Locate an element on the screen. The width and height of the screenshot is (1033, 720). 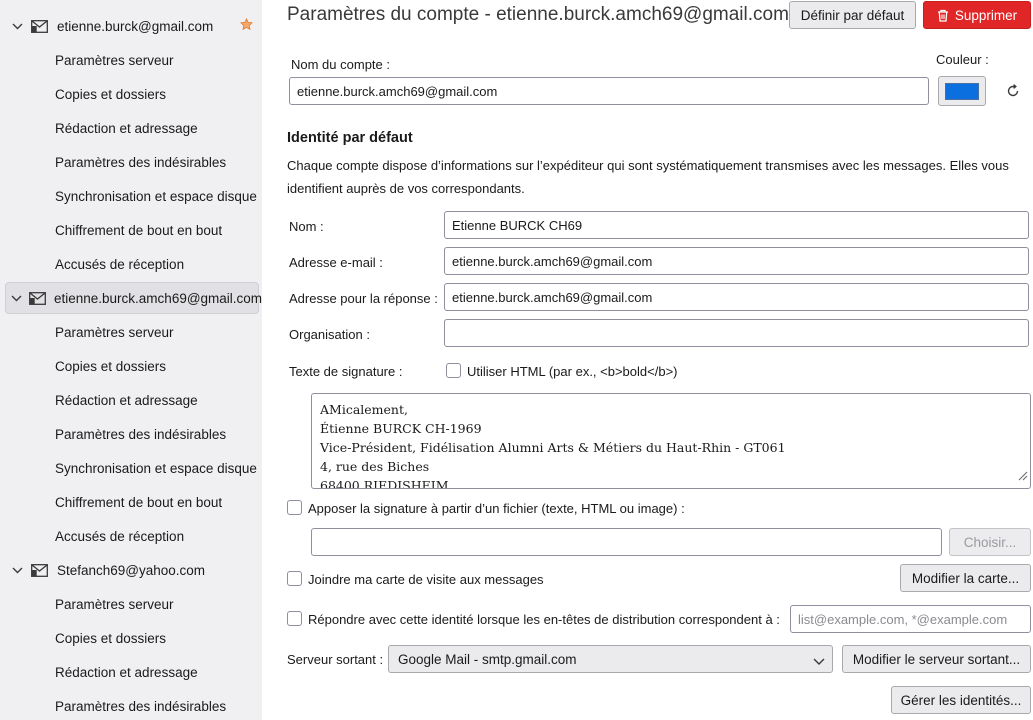
organization-label: Organisation : is located at coordinates (329, 334).